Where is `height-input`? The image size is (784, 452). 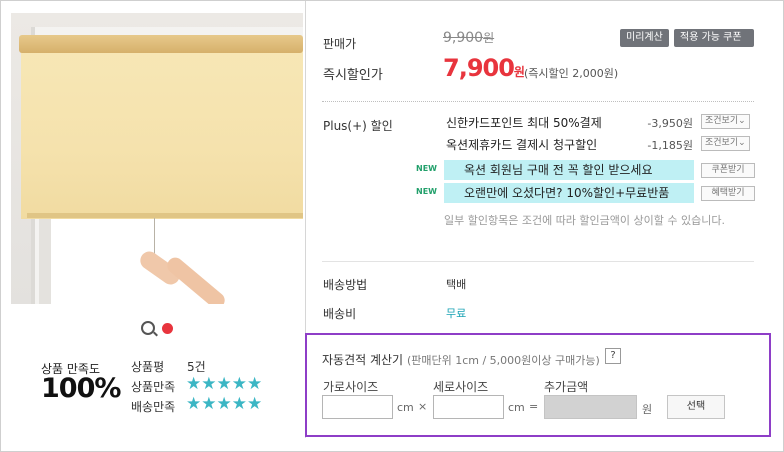 height-input is located at coordinates (468, 407).